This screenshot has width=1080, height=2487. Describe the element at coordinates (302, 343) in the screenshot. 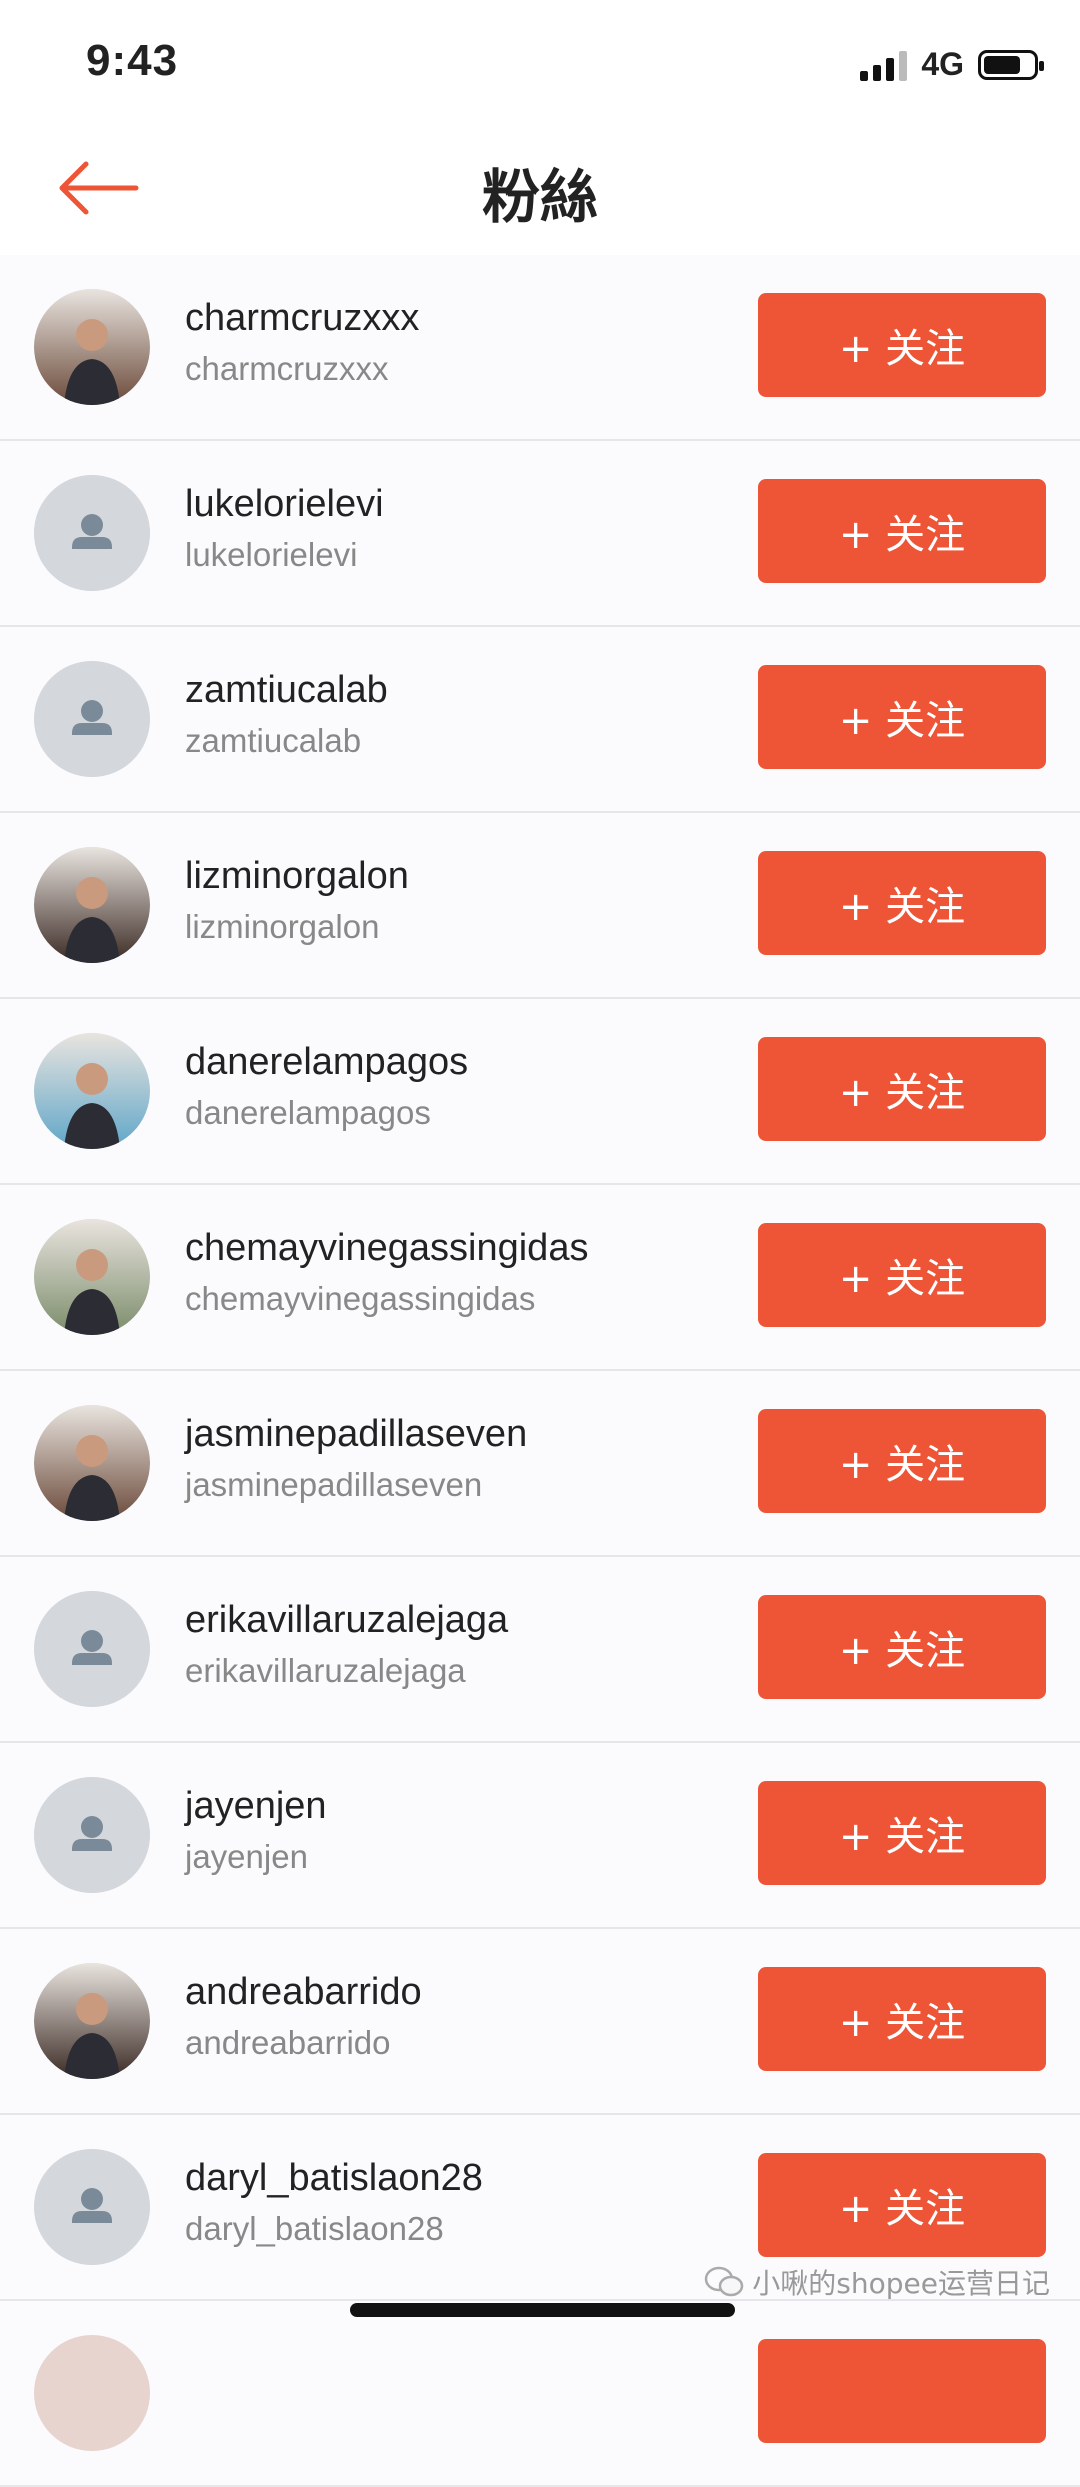

I see `follower-names: charmcruzxxx charmcruzxxx` at that location.